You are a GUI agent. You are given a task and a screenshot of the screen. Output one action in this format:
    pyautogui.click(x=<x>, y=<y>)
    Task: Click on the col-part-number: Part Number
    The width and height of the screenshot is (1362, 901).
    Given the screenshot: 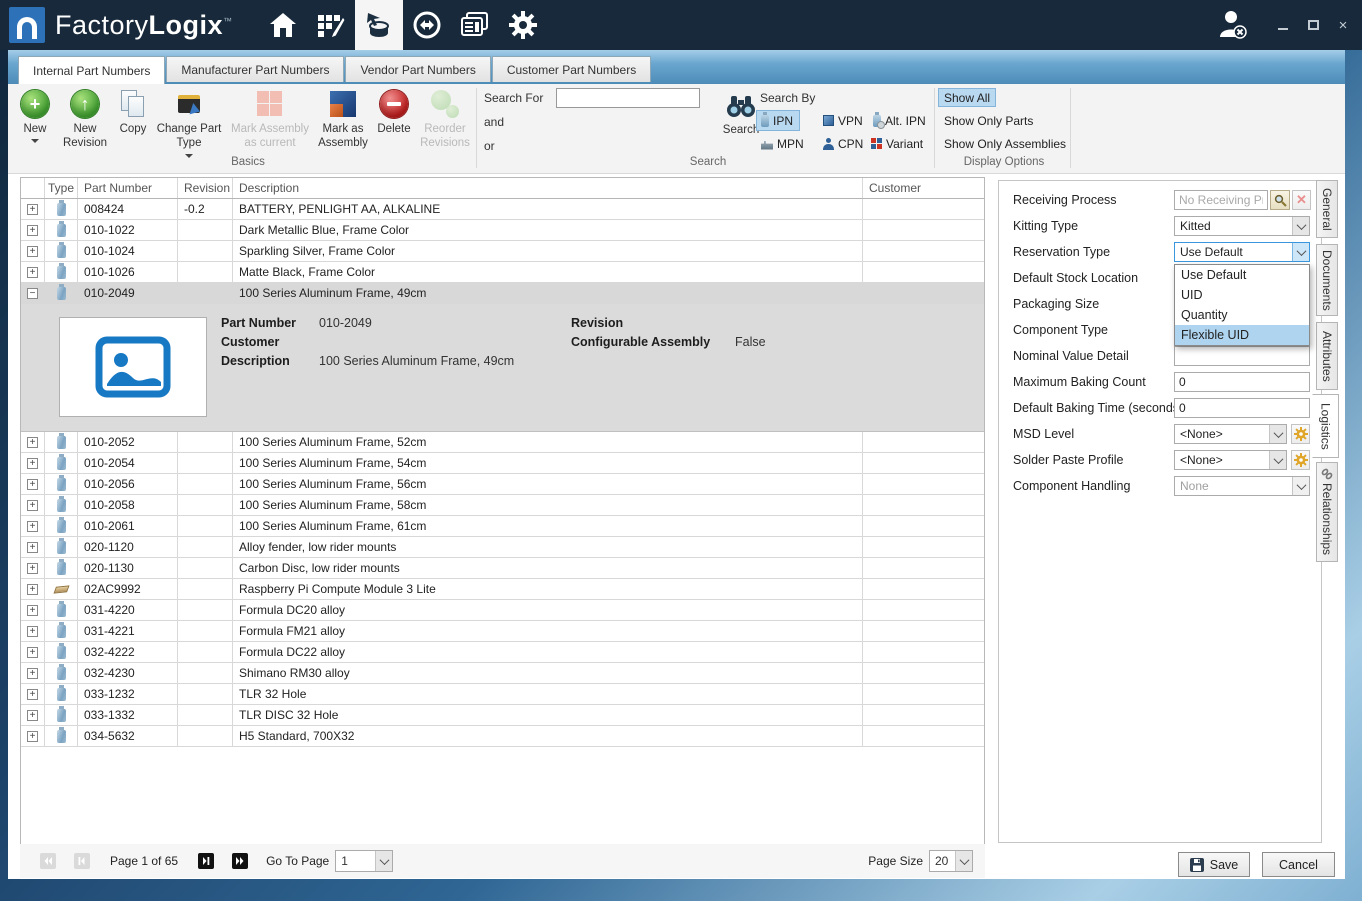 What is the action you would take?
    pyautogui.click(x=128, y=188)
    